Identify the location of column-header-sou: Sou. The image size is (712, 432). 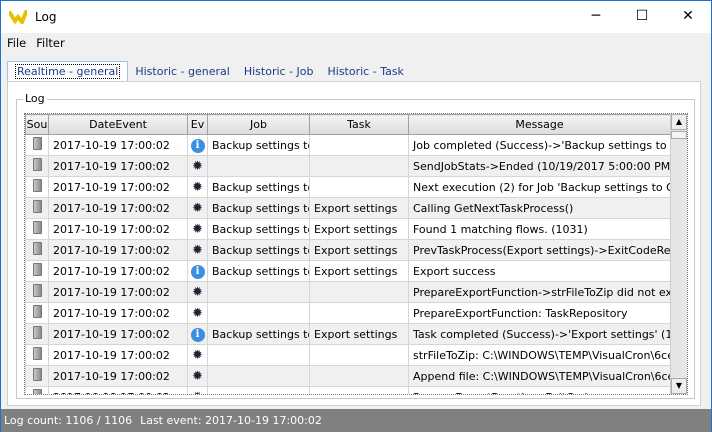
(37, 124).